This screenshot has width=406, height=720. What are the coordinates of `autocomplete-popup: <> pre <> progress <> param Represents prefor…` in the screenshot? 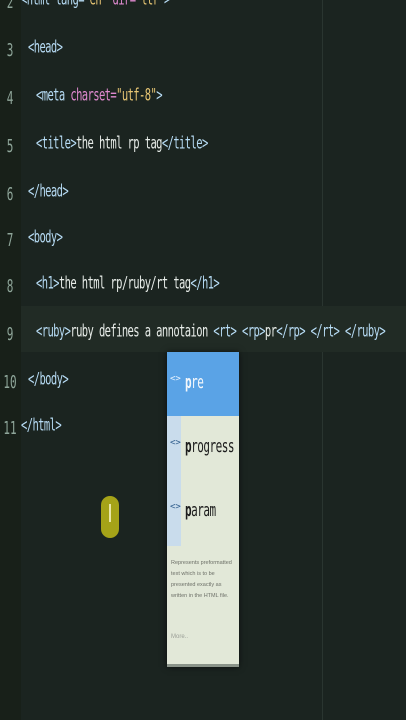 It's located at (203, 509).